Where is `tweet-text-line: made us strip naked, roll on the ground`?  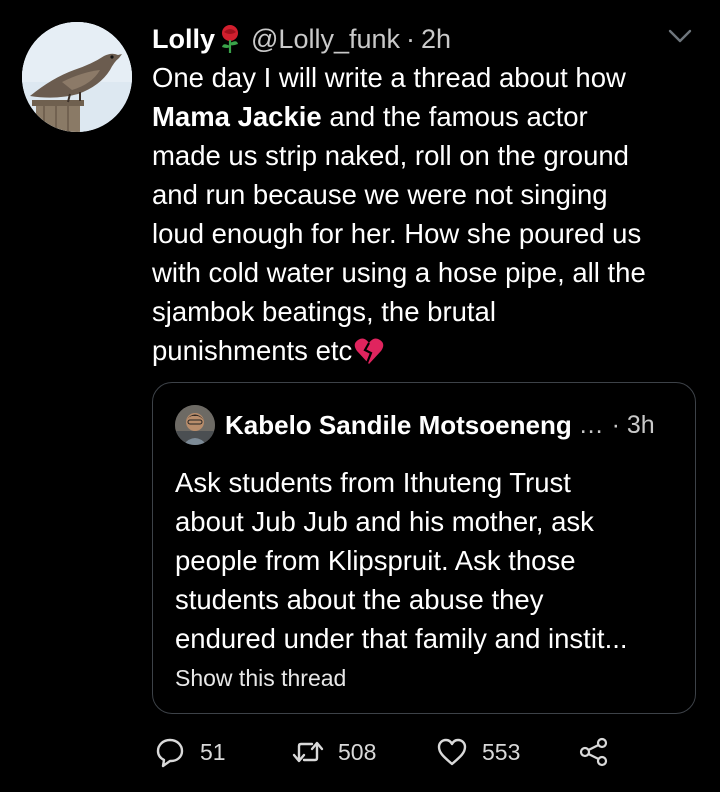 tweet-text-line: made us strip naked, roll on the ground is located at coordinates (390, 155).